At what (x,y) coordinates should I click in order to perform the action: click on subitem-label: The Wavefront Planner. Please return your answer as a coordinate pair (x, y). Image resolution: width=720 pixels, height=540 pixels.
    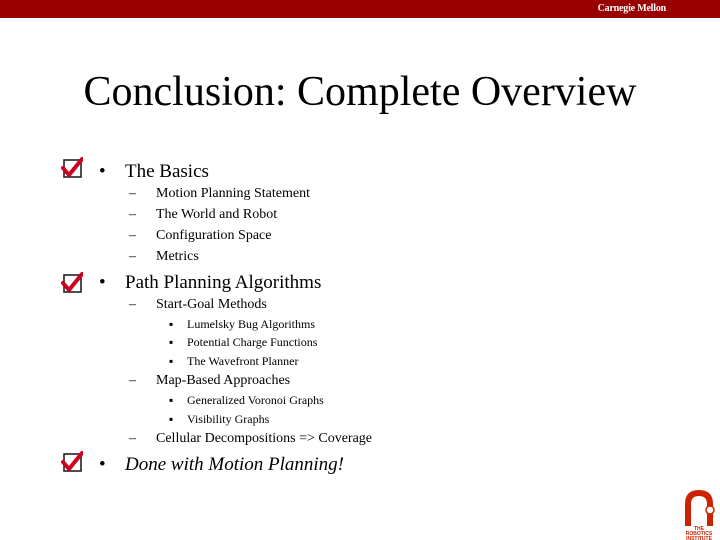
    Looking at the image, I should click on (243, 361).